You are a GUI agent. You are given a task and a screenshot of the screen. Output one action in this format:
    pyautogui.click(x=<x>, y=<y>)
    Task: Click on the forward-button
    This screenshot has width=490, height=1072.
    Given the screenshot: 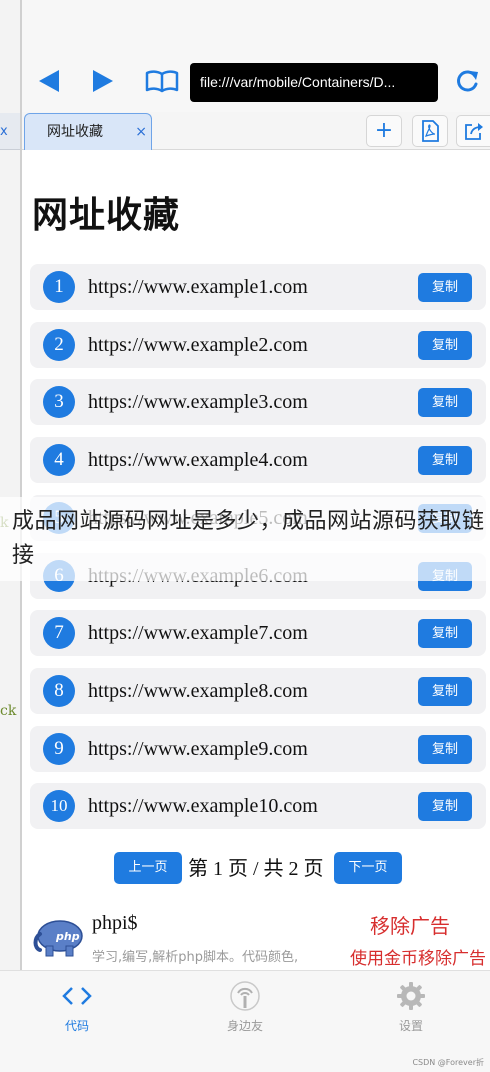 What is the action you would take?
    pyautogui.click(x=103, y=81)
    